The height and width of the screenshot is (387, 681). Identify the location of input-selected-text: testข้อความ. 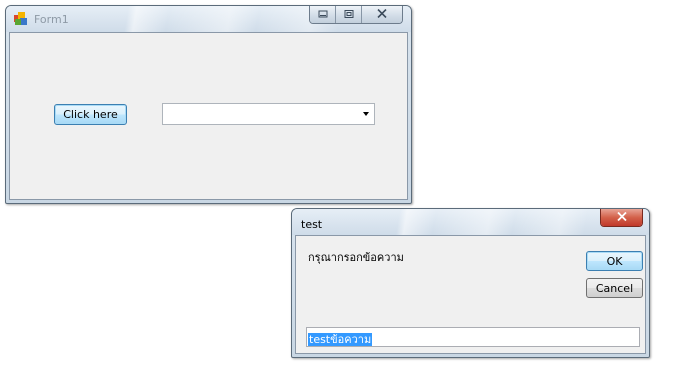
(340, 339).